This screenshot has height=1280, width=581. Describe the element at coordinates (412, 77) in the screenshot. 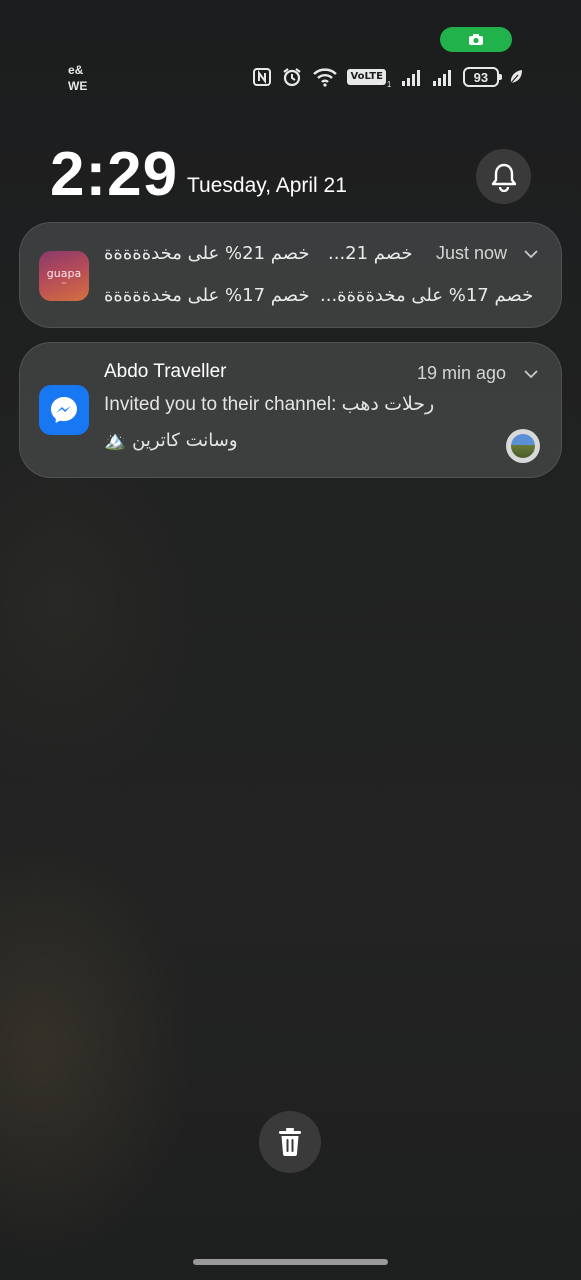

I see `signal-icon` at that location.